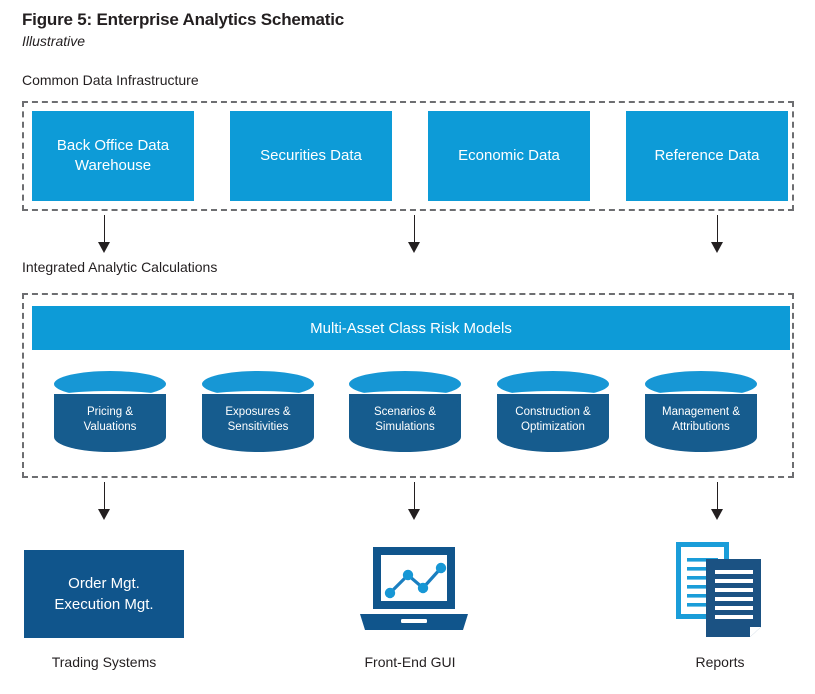 Image resolution: width=815 pixels, height=694 pixels. I want to click on data-box-economic-data: Economic Data, so click(509, 156).